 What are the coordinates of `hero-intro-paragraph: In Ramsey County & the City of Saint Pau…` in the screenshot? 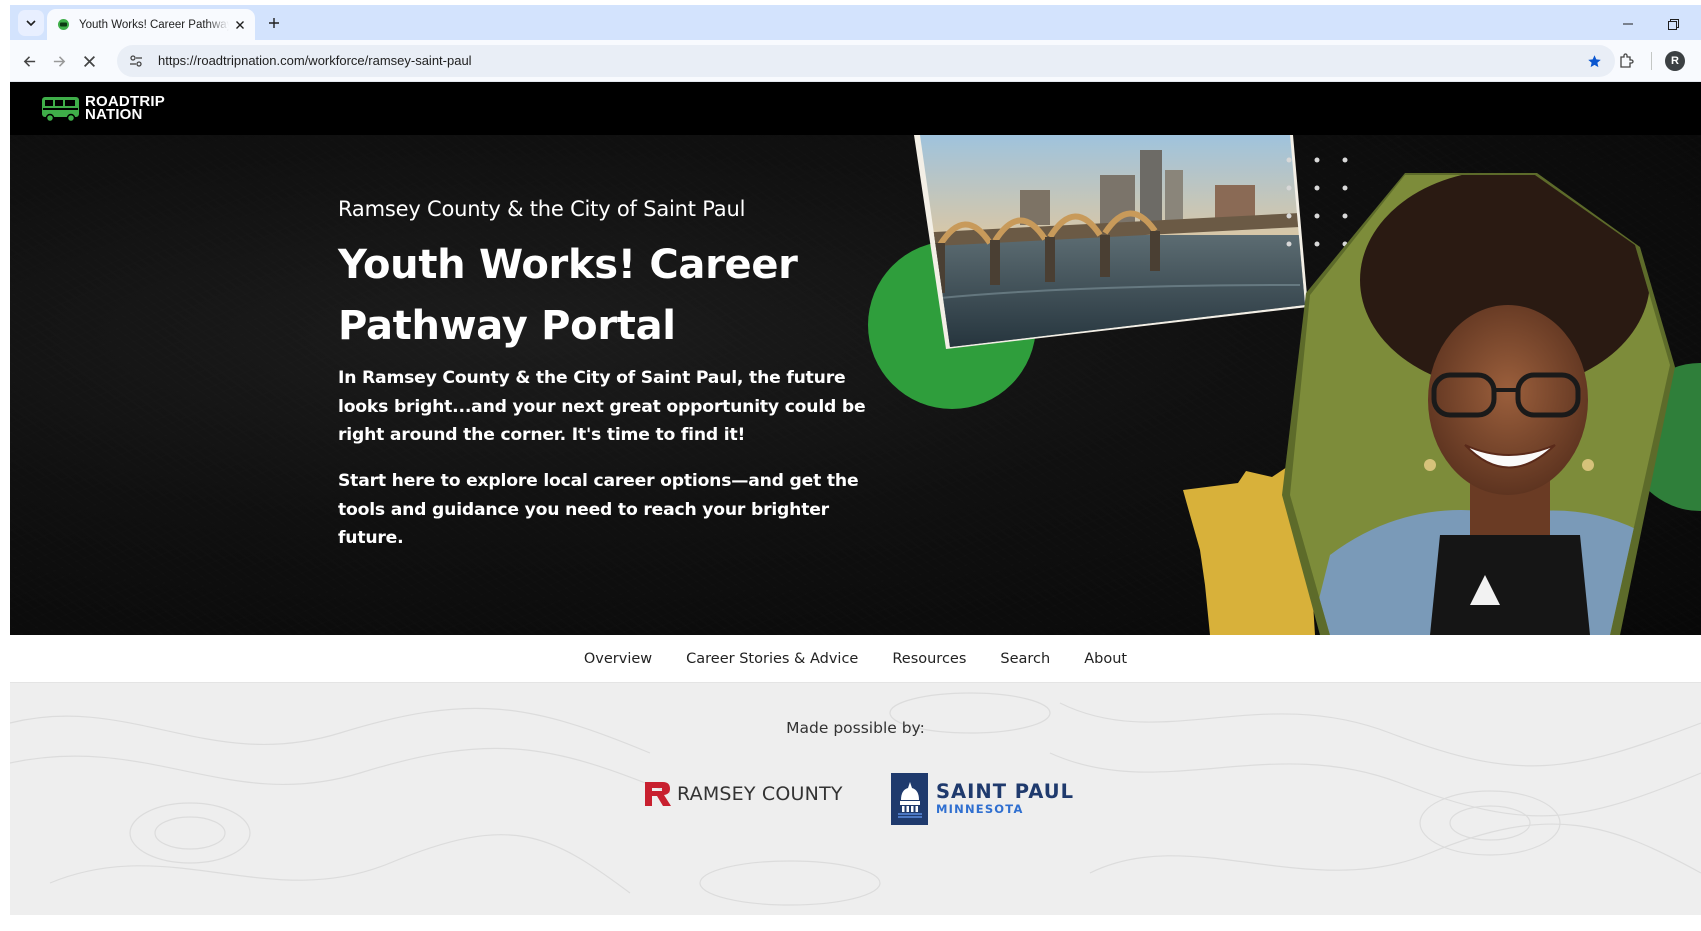 It's located at (602, 406).